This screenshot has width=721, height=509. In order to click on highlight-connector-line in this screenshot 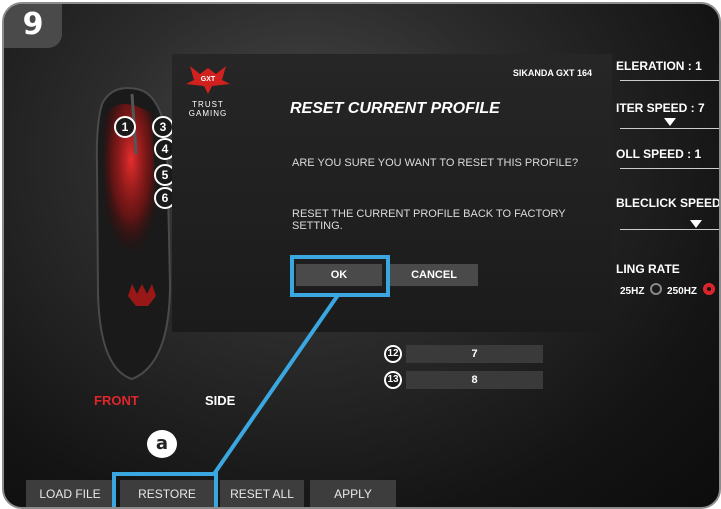, I will do `click(276, 384)`.